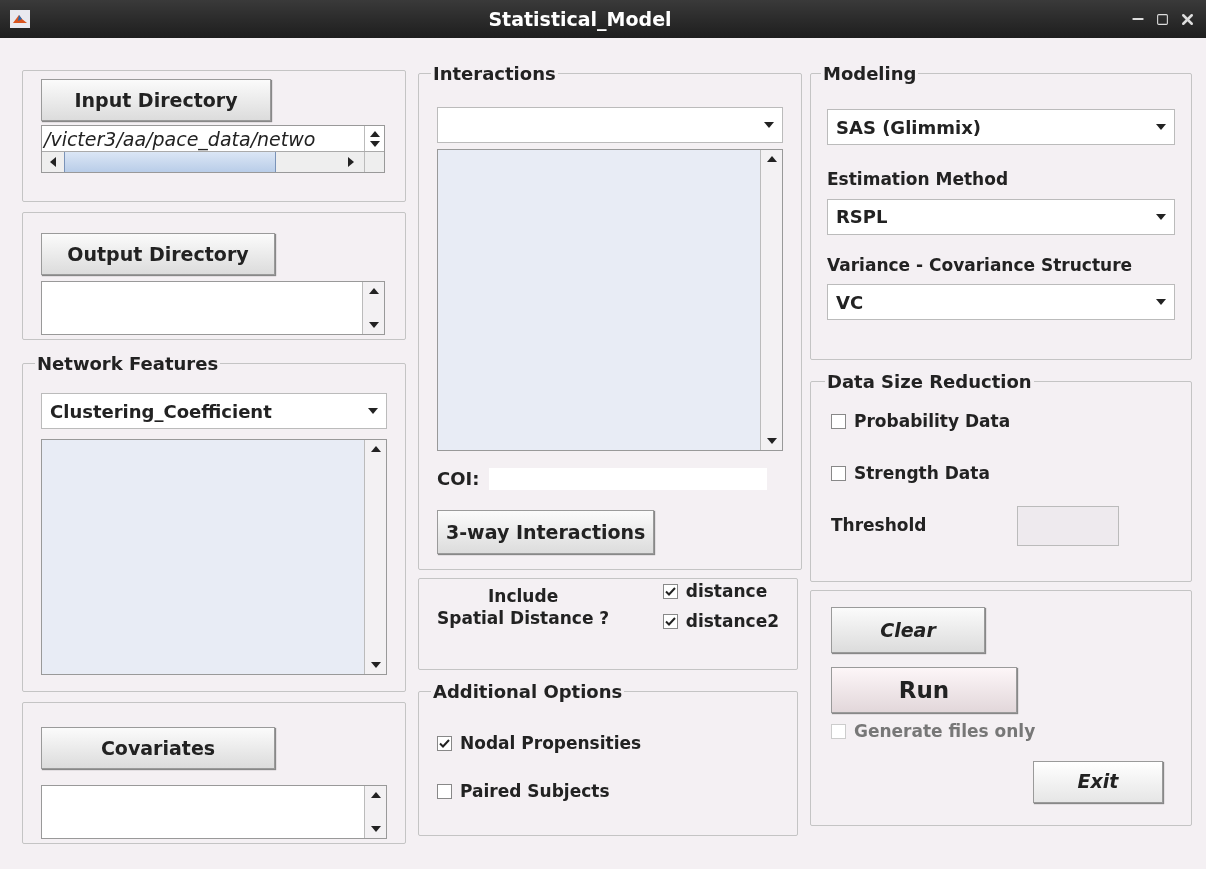  What do you see at coordinates (158, 254) in the screenshot?
I see `output-directory-button: Output Directory` at bounding box center [158, 254].